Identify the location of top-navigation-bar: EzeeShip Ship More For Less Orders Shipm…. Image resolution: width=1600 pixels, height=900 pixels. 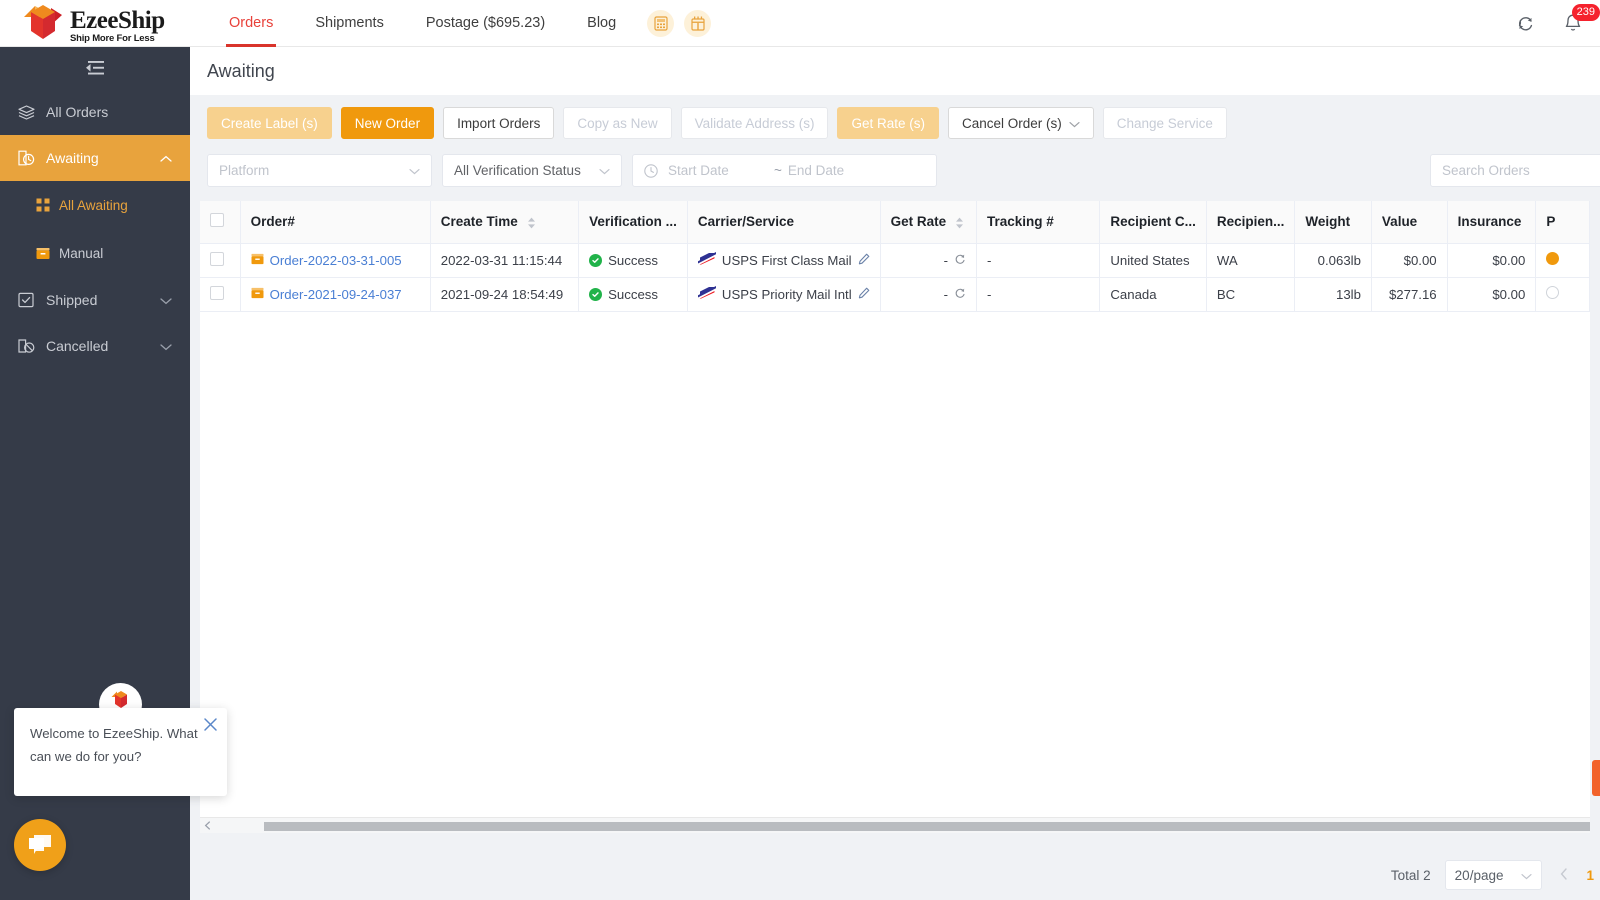
(800, 23).